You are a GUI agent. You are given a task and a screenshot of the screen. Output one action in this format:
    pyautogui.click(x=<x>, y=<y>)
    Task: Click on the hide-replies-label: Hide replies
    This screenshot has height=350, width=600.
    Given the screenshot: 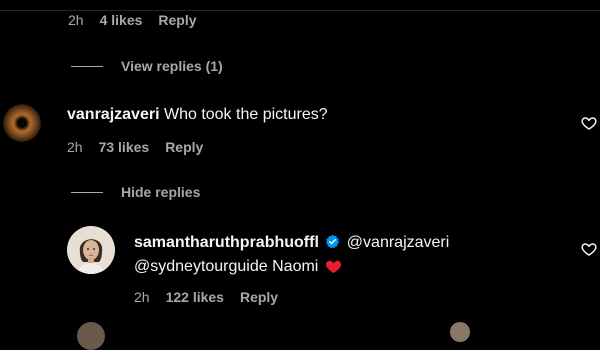 What is the action you would take?
    pyautogui.click(x=161, y=192)
    